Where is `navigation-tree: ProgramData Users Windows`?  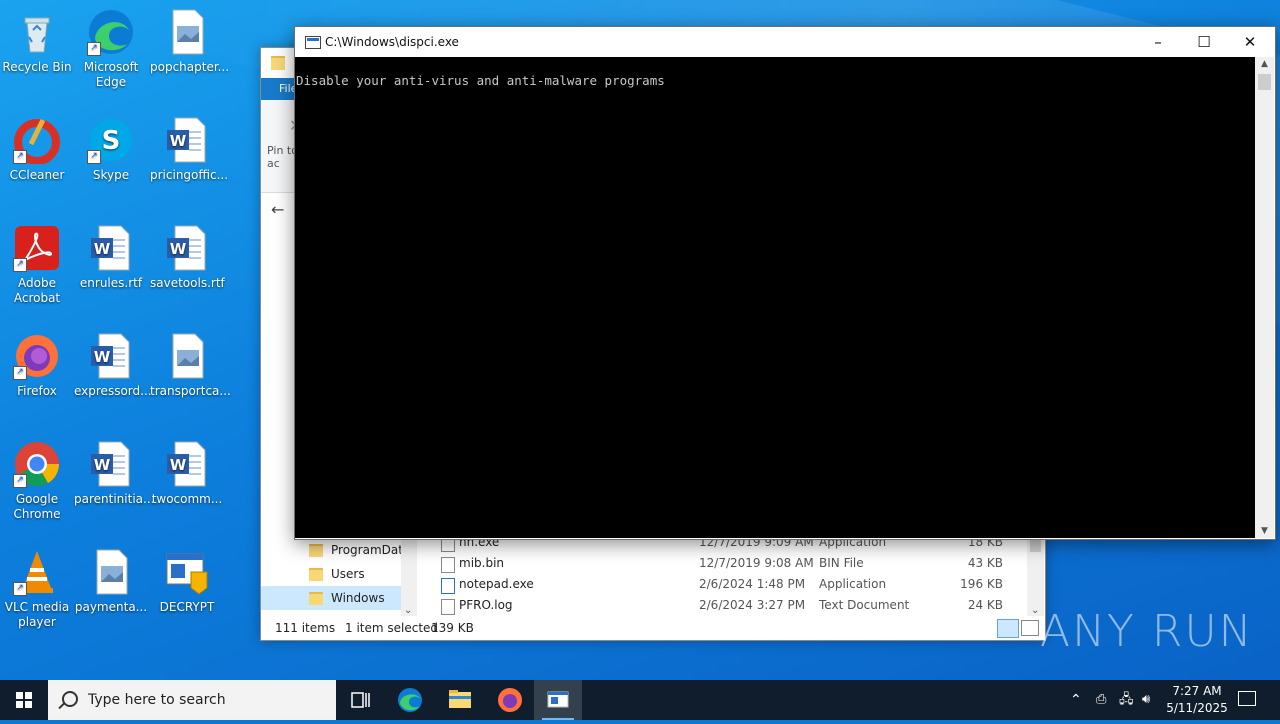 navigation-tree: ProgramData Users Windows is located at coordinates (335, 574).